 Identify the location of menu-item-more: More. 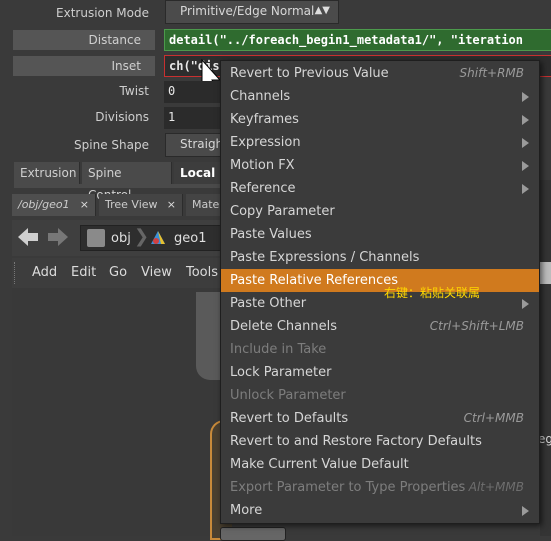
(380, 510).